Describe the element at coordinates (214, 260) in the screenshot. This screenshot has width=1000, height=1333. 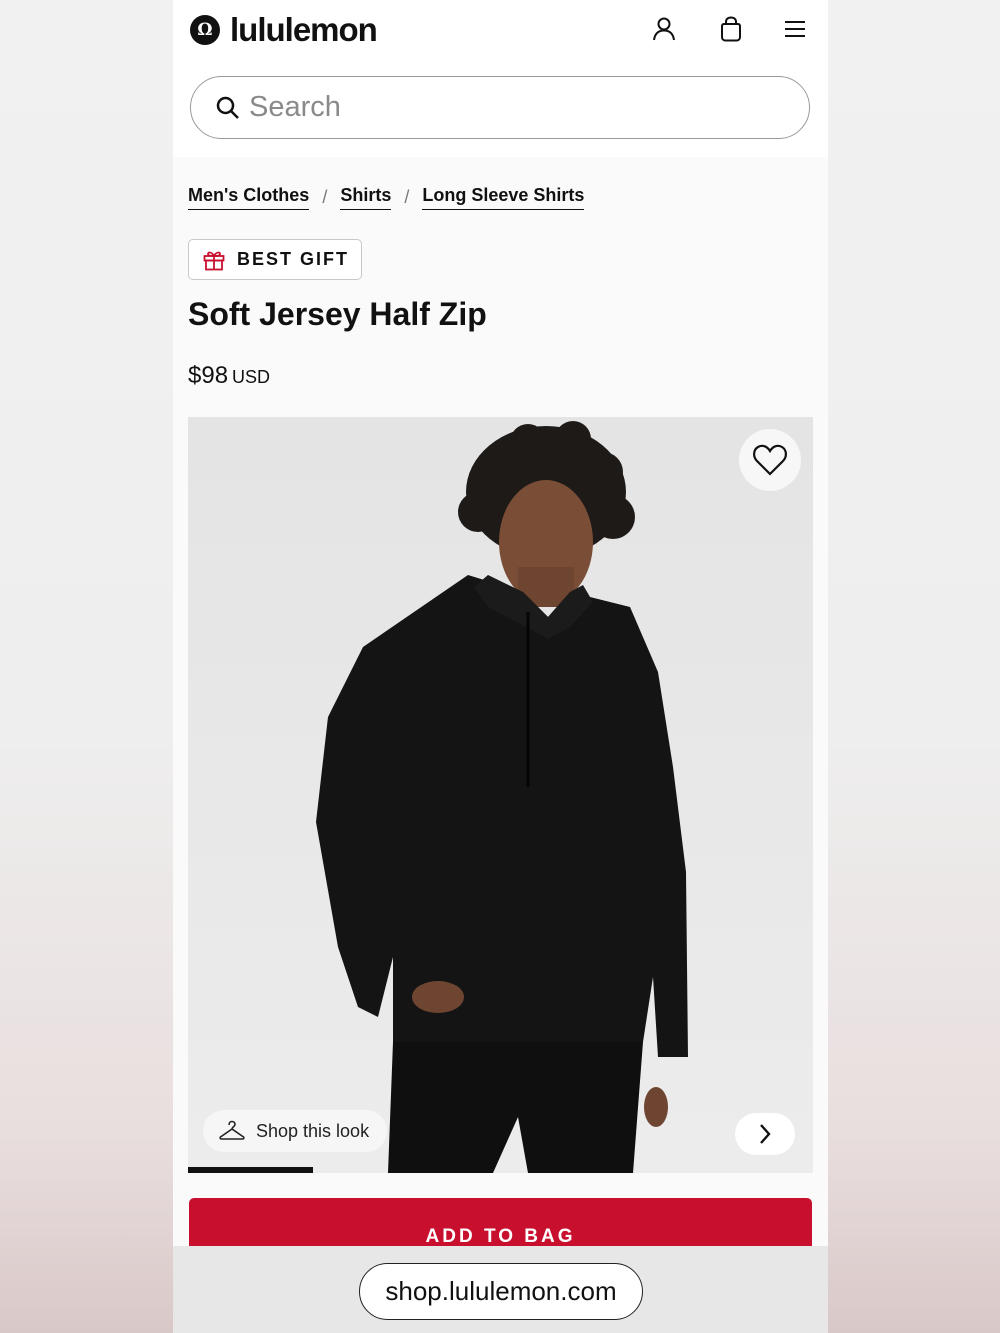
I see `gift-icon` at that location.